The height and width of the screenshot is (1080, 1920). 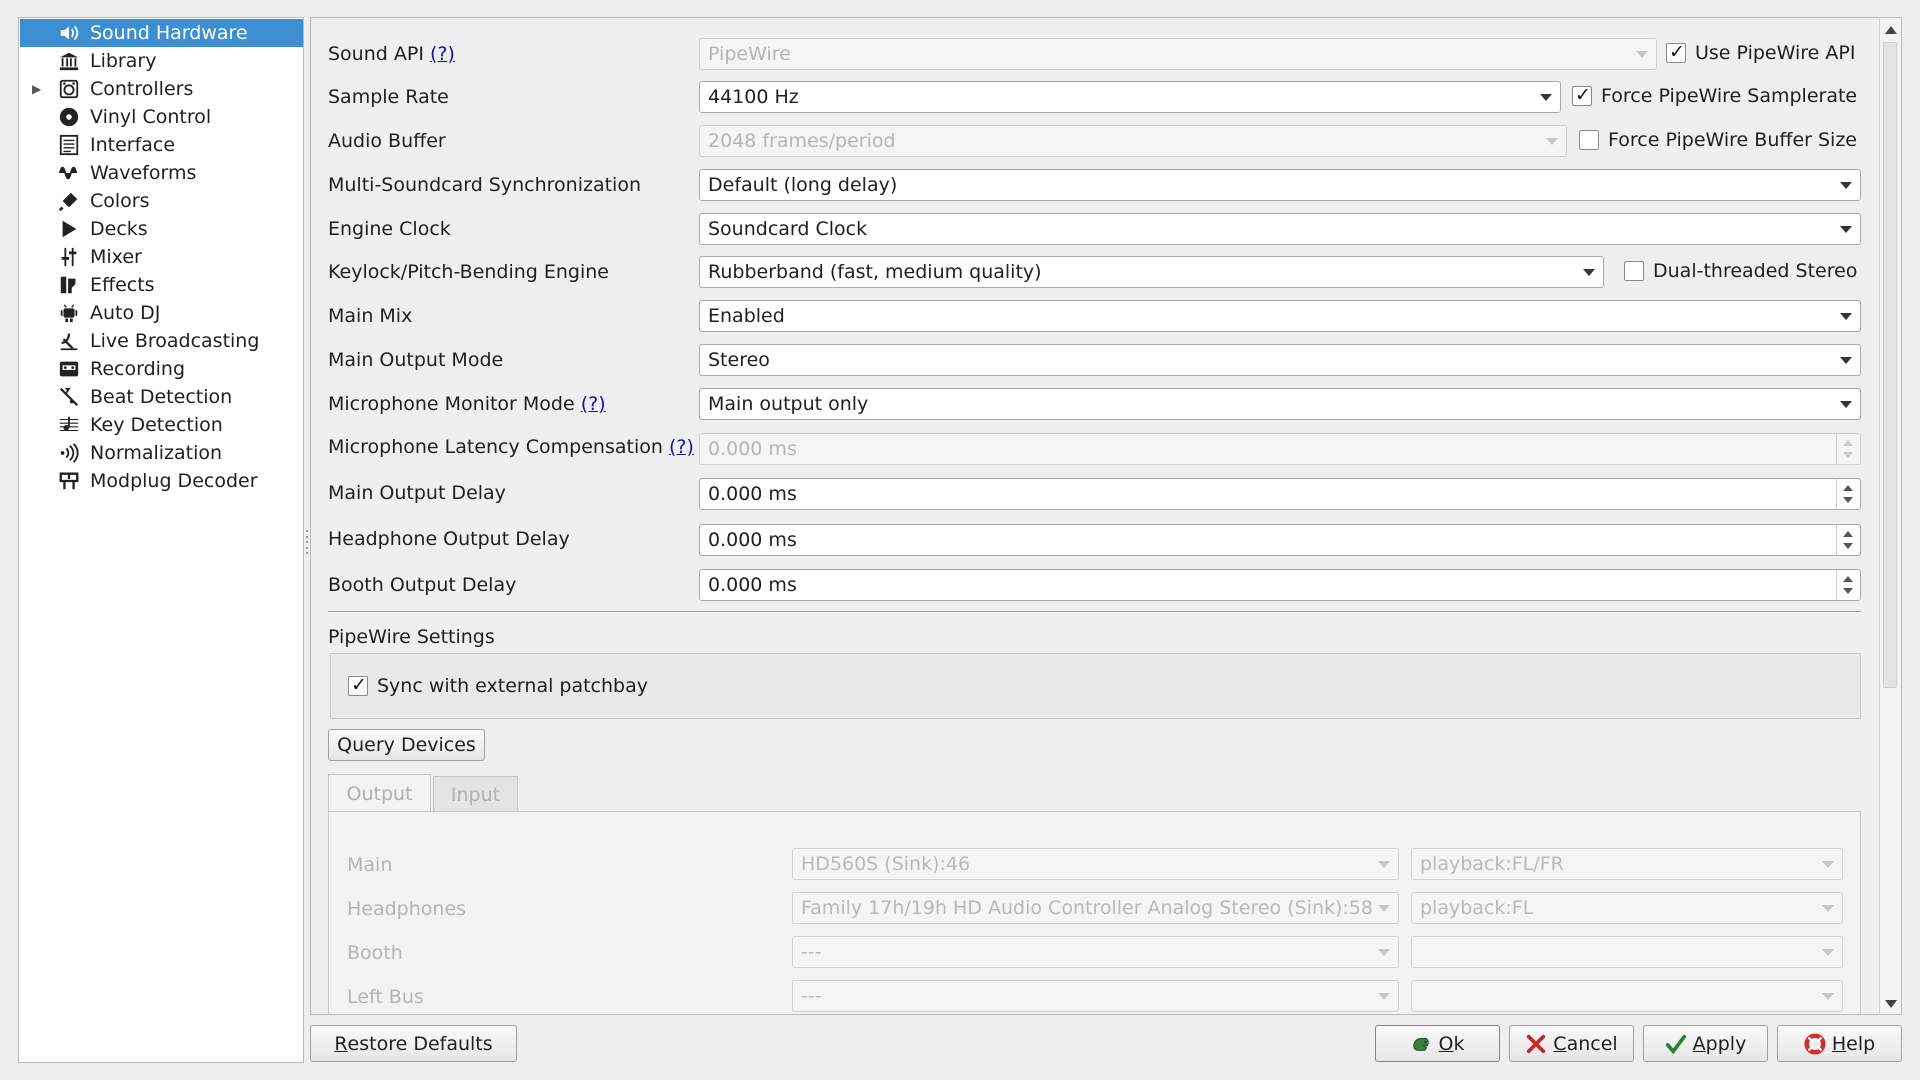 What do you see at coordinates (442, 54) in the screenshot?
I see `sound-api-help-link: (?)` at bounding box center [442, 54].